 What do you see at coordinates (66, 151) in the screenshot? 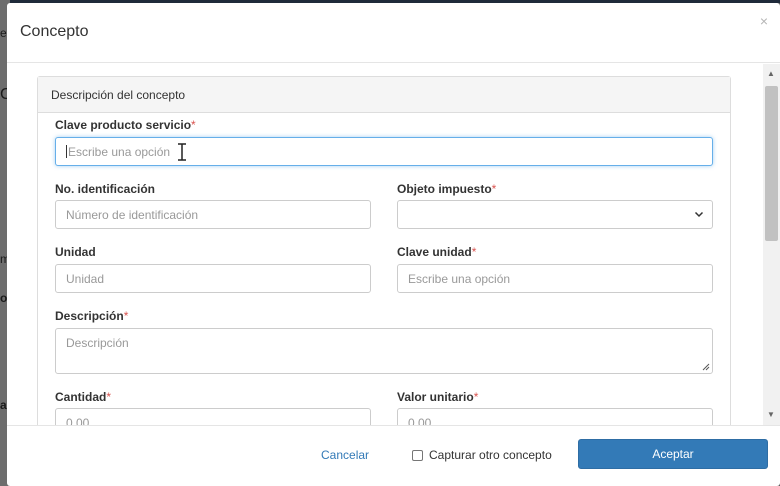
I see `text-caret` at bounding box center [66, 151].